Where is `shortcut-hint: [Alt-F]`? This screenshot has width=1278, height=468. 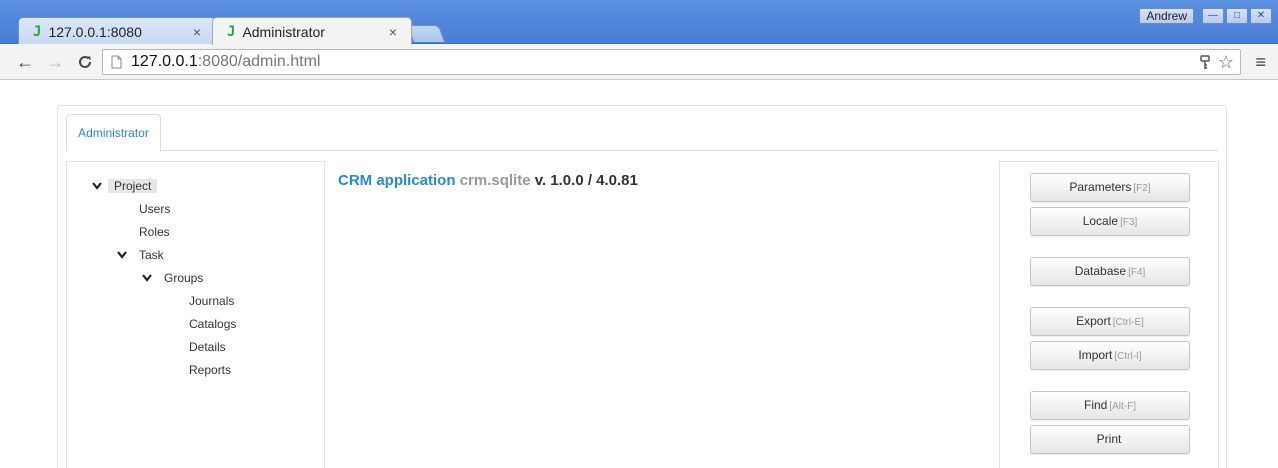 shortcut-hint: [Alt-F] is located at coordinates (1122, 406).